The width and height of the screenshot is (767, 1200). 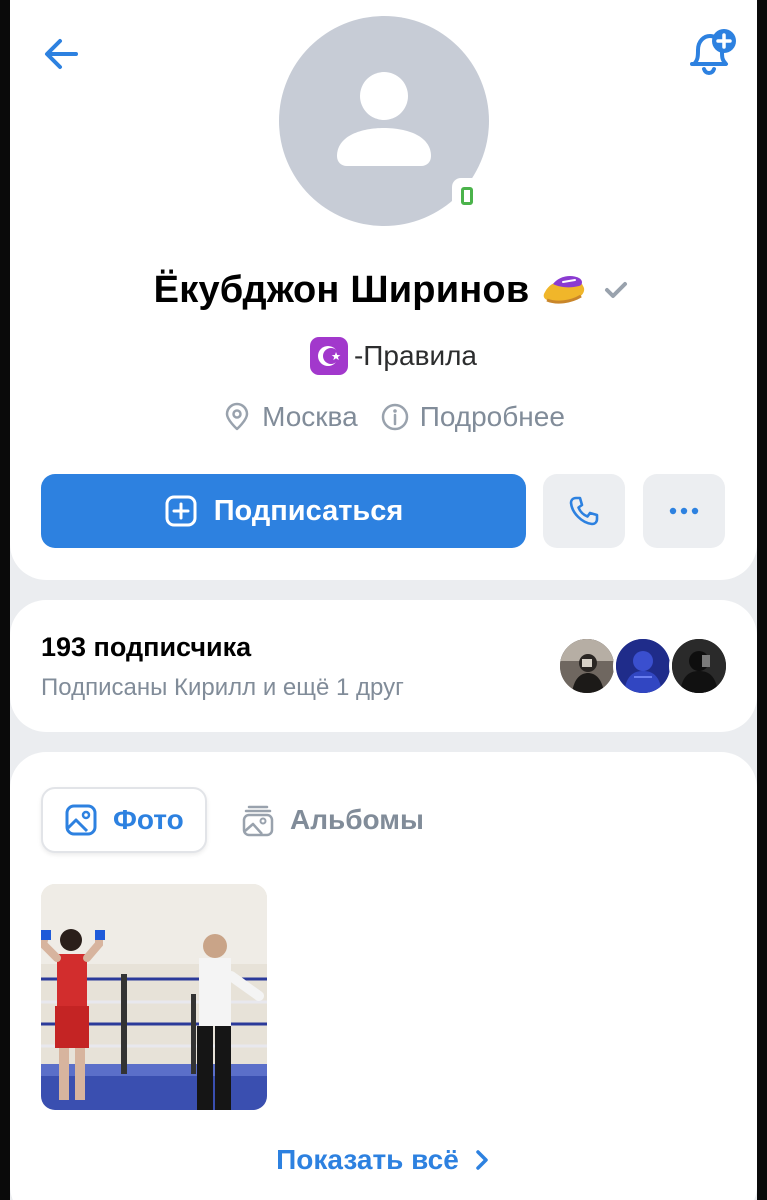 I want to click on more-button, so click(x=684, y=511).